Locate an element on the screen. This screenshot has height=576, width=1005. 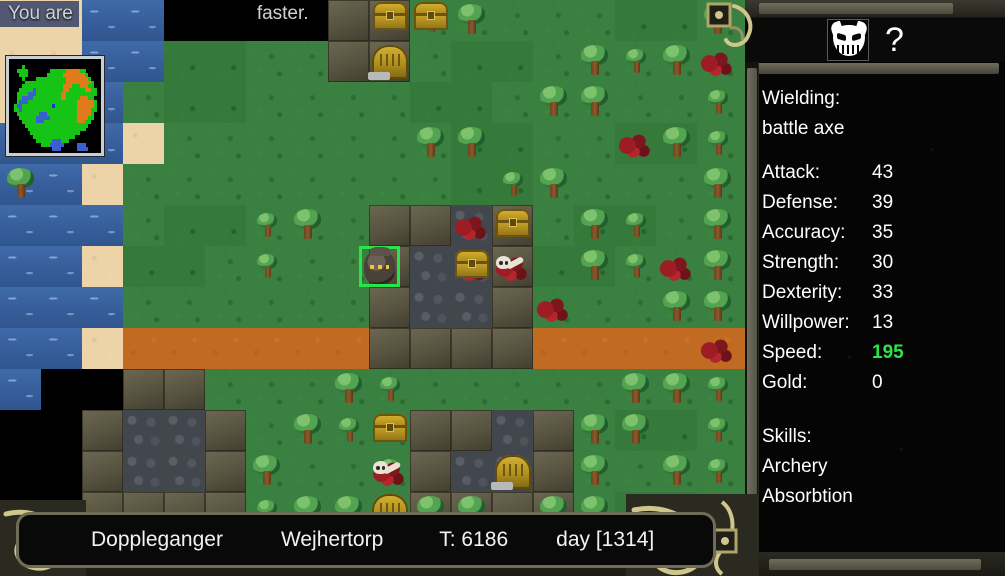
door-sprite is located at coordinates (388, 62).